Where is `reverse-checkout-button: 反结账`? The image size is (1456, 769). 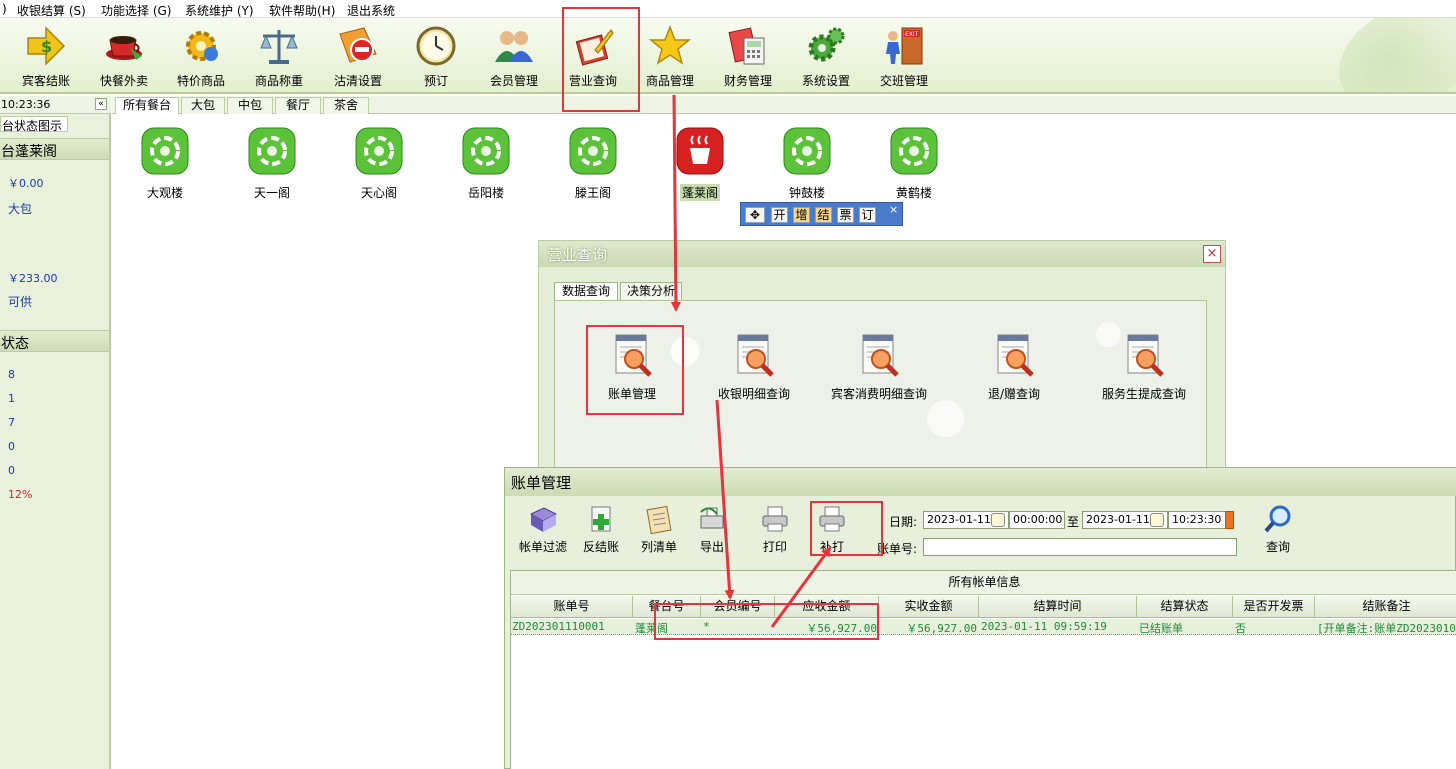 reverse-checkout-button: 反结账 is located at coordinates (601, 529).